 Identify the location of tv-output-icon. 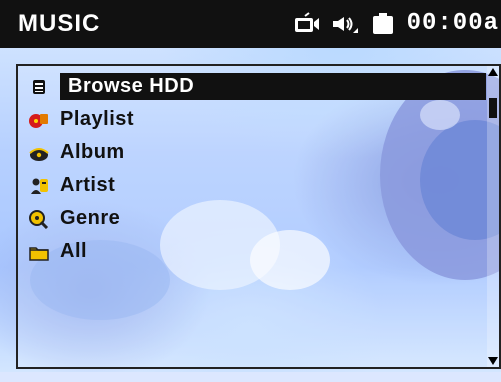
(306, 22).